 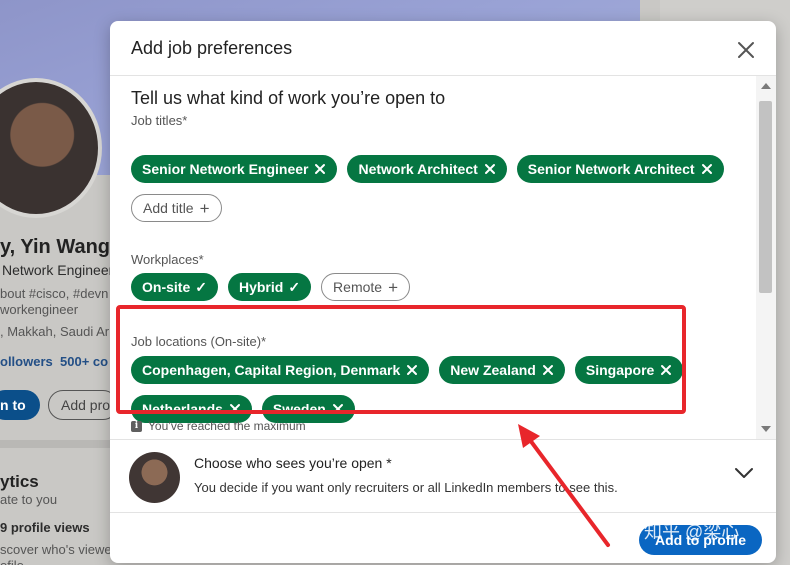 What do you see at coordinates (54, 293) in the screenshot?
I see `profile-about: bout #cisco, #devn` at bounding box center [54, 293].